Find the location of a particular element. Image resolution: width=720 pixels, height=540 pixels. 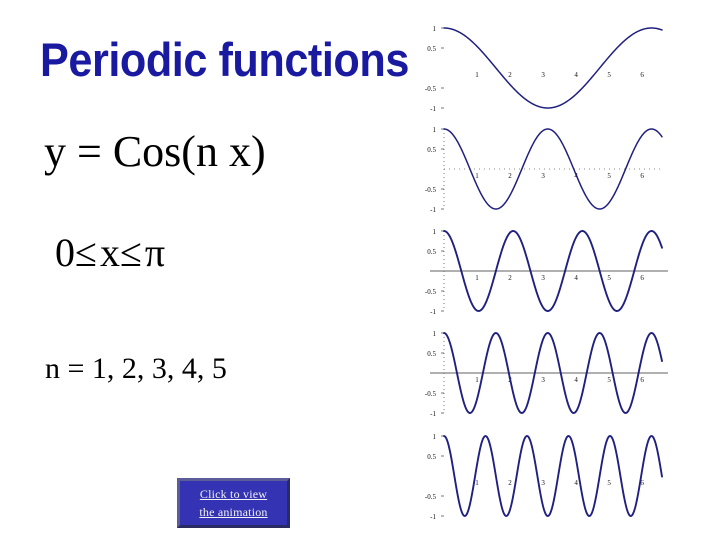

domain-variable: x is located at coordinates (109, 252).